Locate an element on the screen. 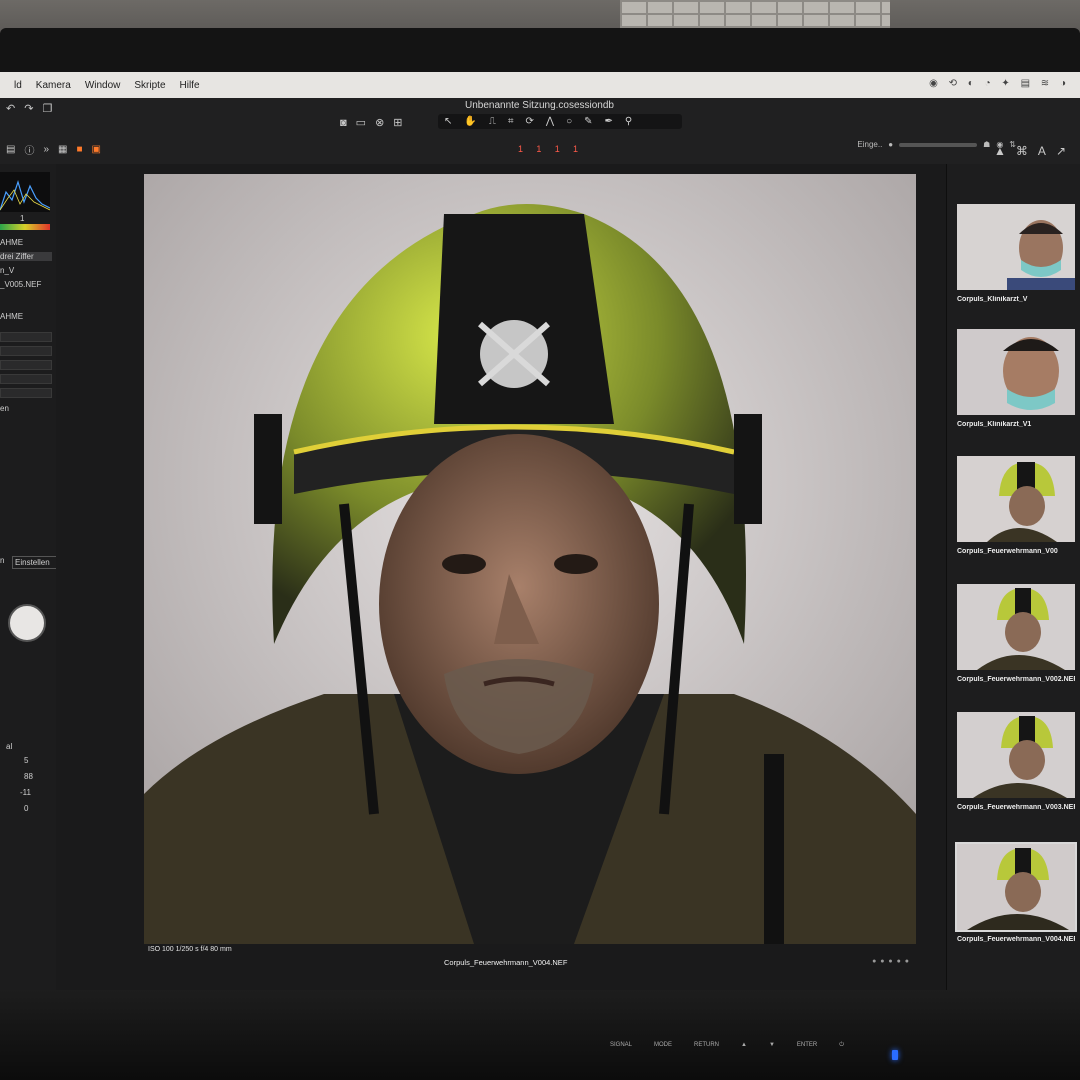 The image size is (1080, 1080). white-balance-picker is located at coordinates (27, 623).